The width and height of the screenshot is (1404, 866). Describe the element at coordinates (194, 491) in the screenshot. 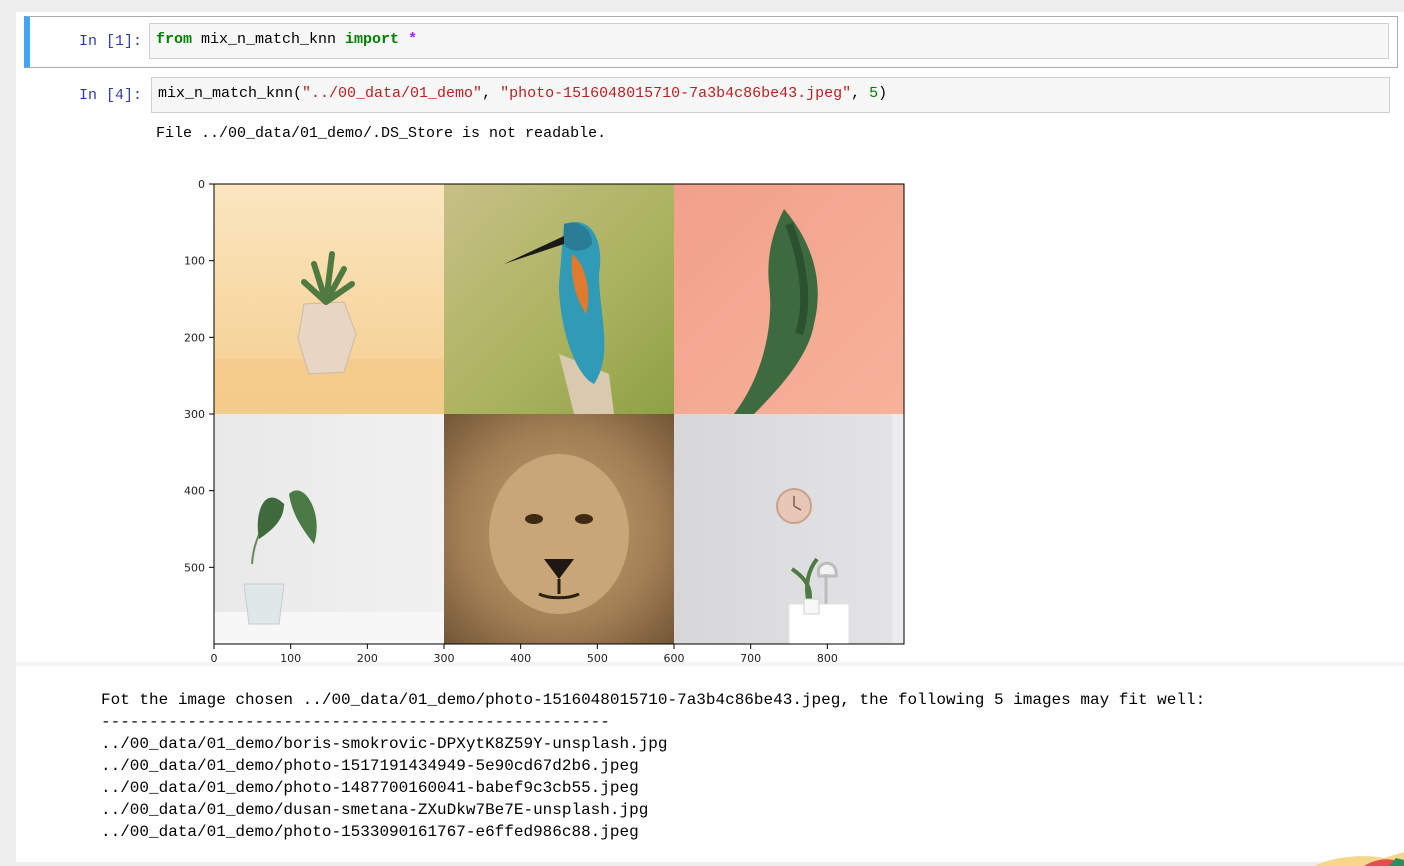

I see `y-tick-label: 400` at that location.